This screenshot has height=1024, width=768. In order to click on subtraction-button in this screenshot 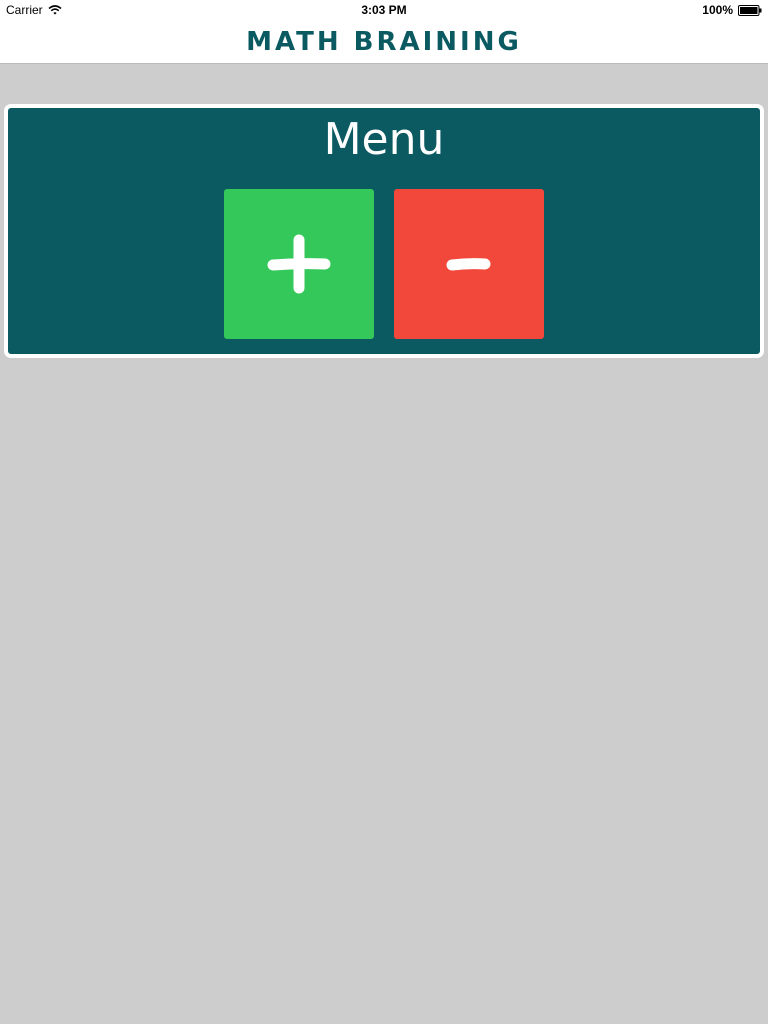, I will do `click(469, 264)`.